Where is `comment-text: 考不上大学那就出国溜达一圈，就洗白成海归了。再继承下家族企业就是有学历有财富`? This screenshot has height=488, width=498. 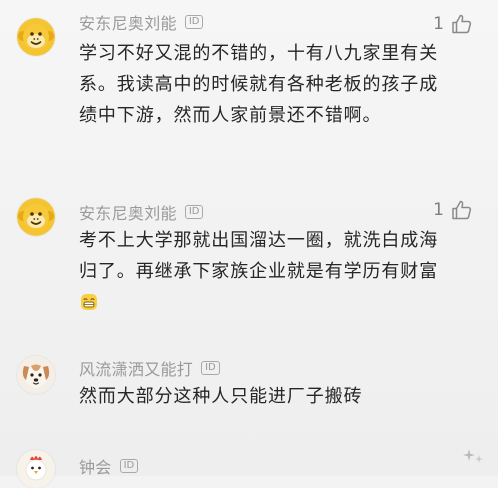 comment-text: 考不上大学那就出国溜达一圈，就洗白成海归了。再继承下家族企业就是有学历有财富 is located at coordinates (259, 273).